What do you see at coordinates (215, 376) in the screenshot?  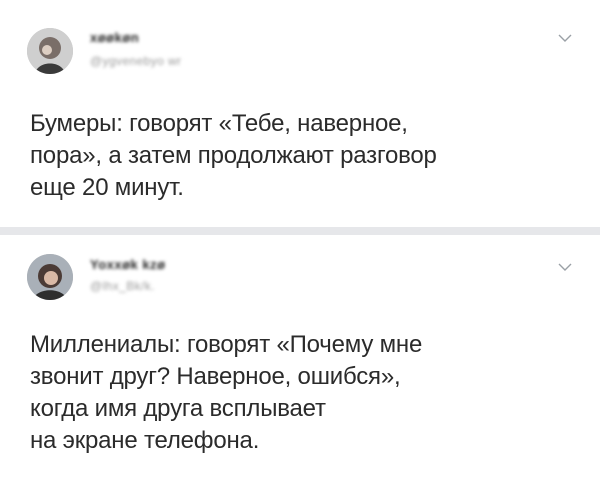 I see `tweet-text-line: звонит друг? Наверное, ошибся»,` at bounding box center [215, 376].